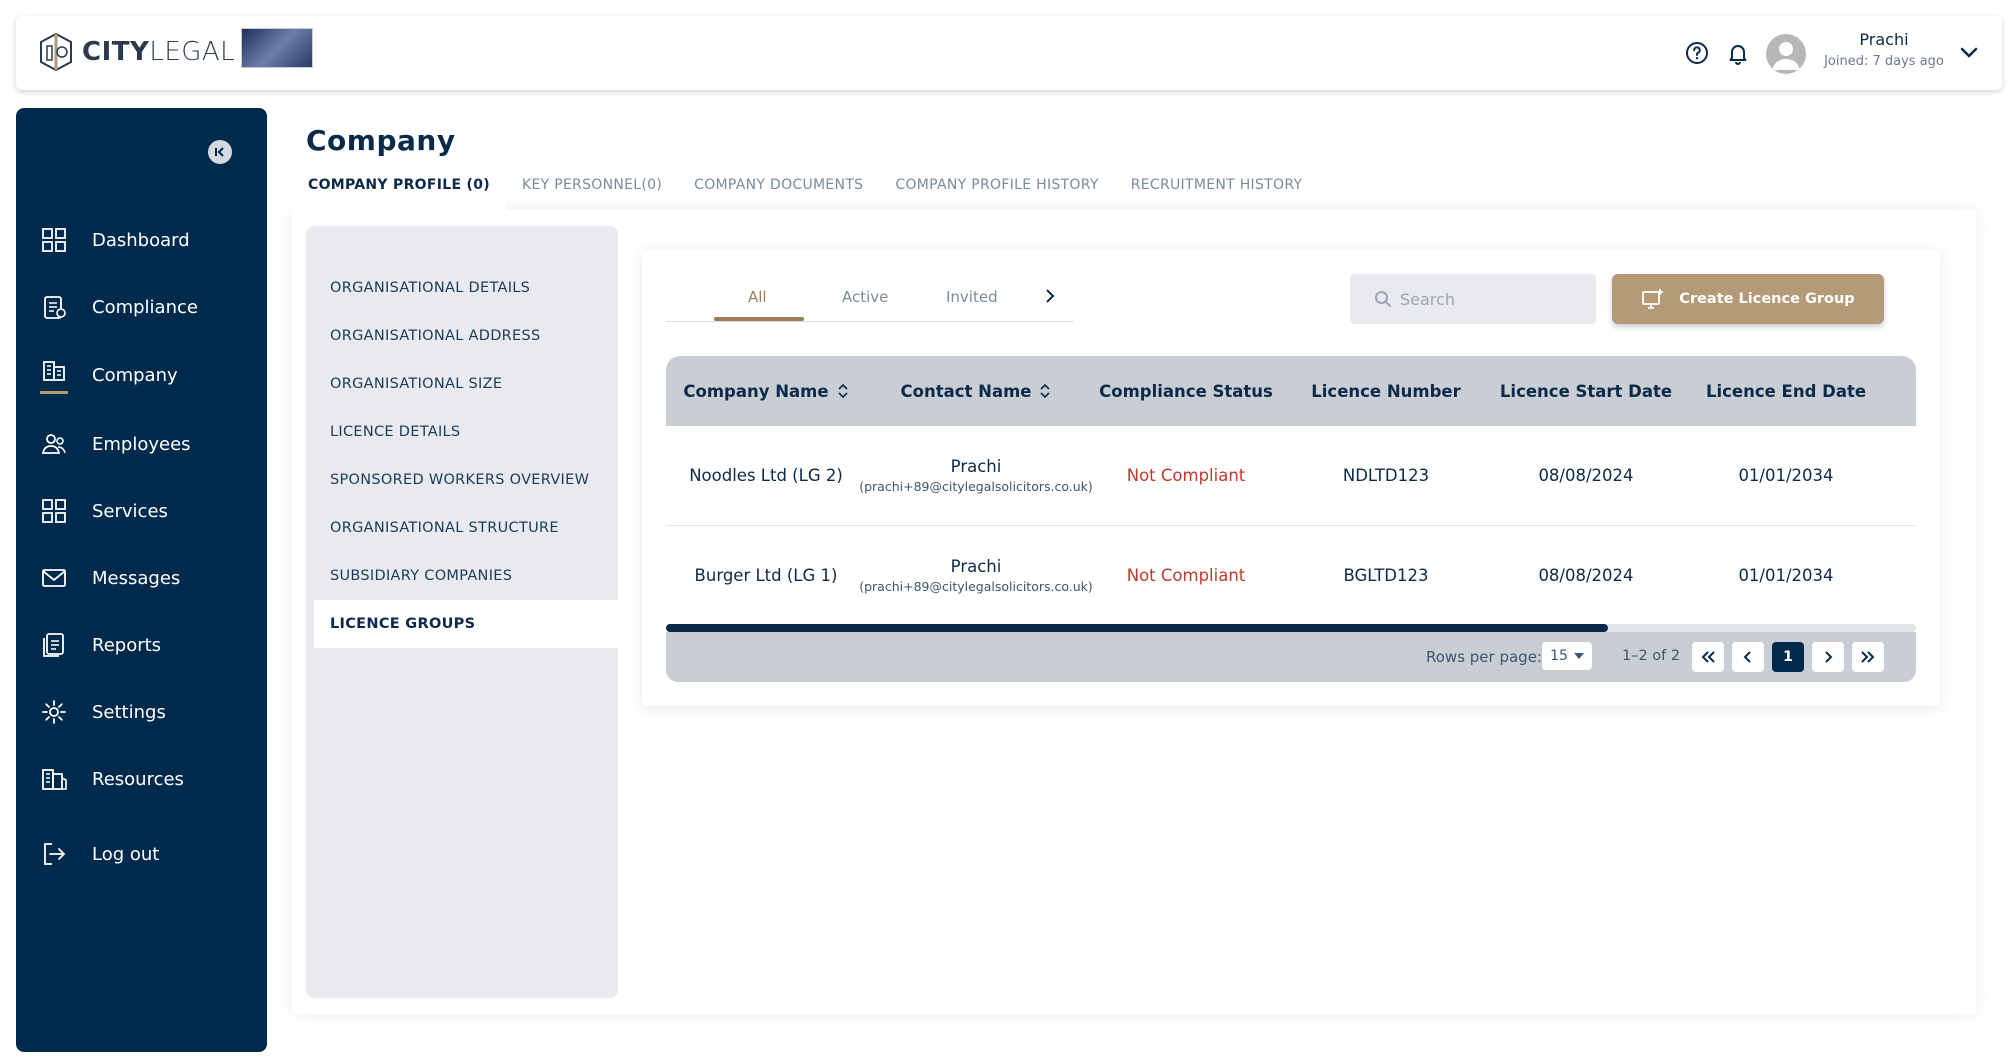  I want to click on previous-page-button, so click(1748, 657).